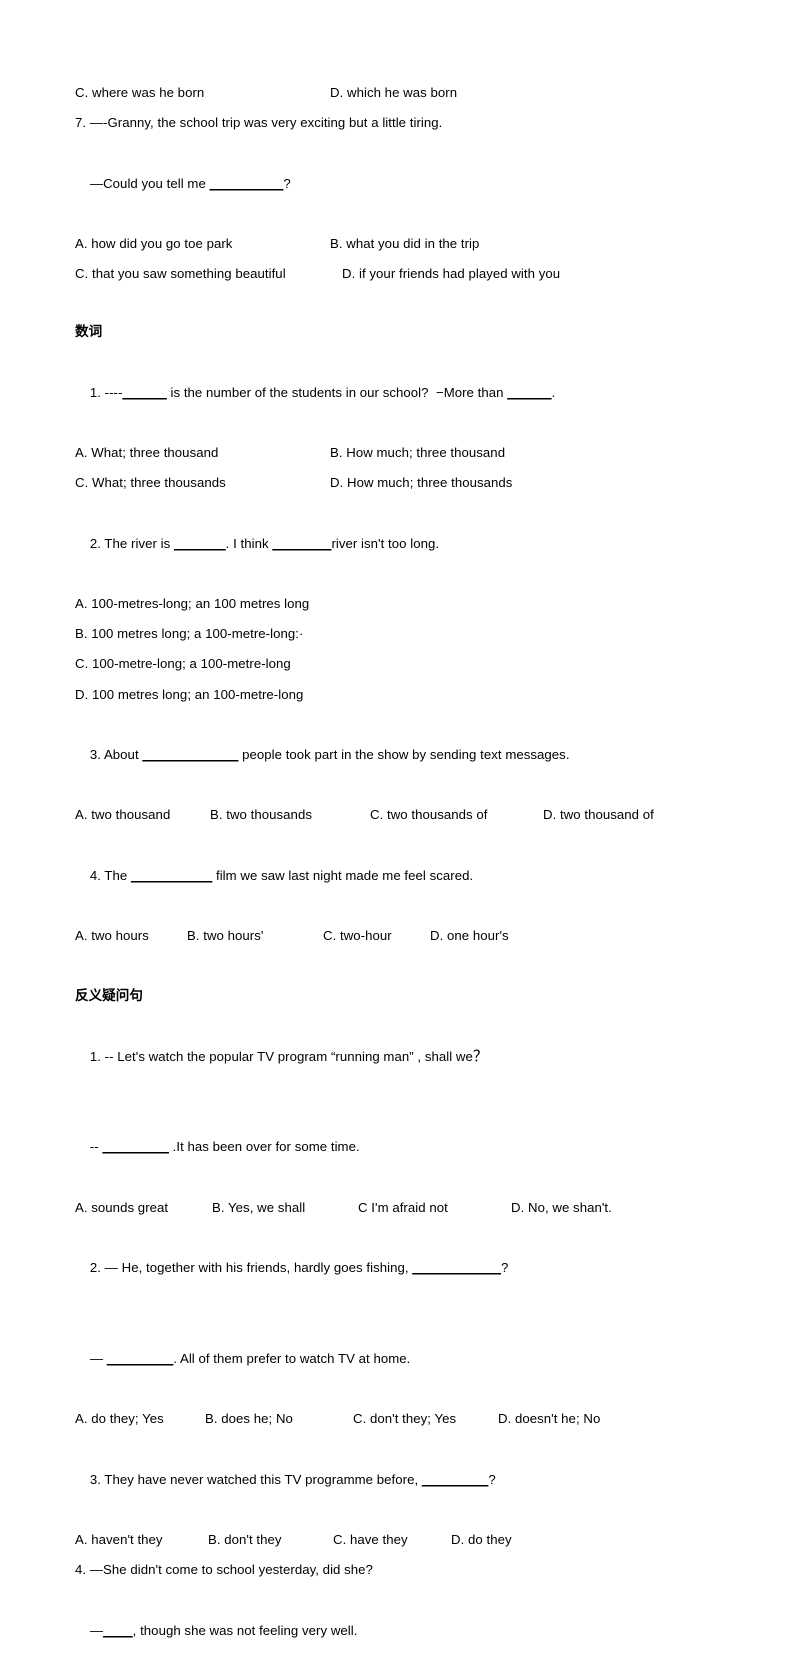 The width and height of the screenshot is (794, 1676). What do you see at coordinates (249, 543) in the screenshot?
I see `stem-middle: . I think` at bounding box center [249, 543].